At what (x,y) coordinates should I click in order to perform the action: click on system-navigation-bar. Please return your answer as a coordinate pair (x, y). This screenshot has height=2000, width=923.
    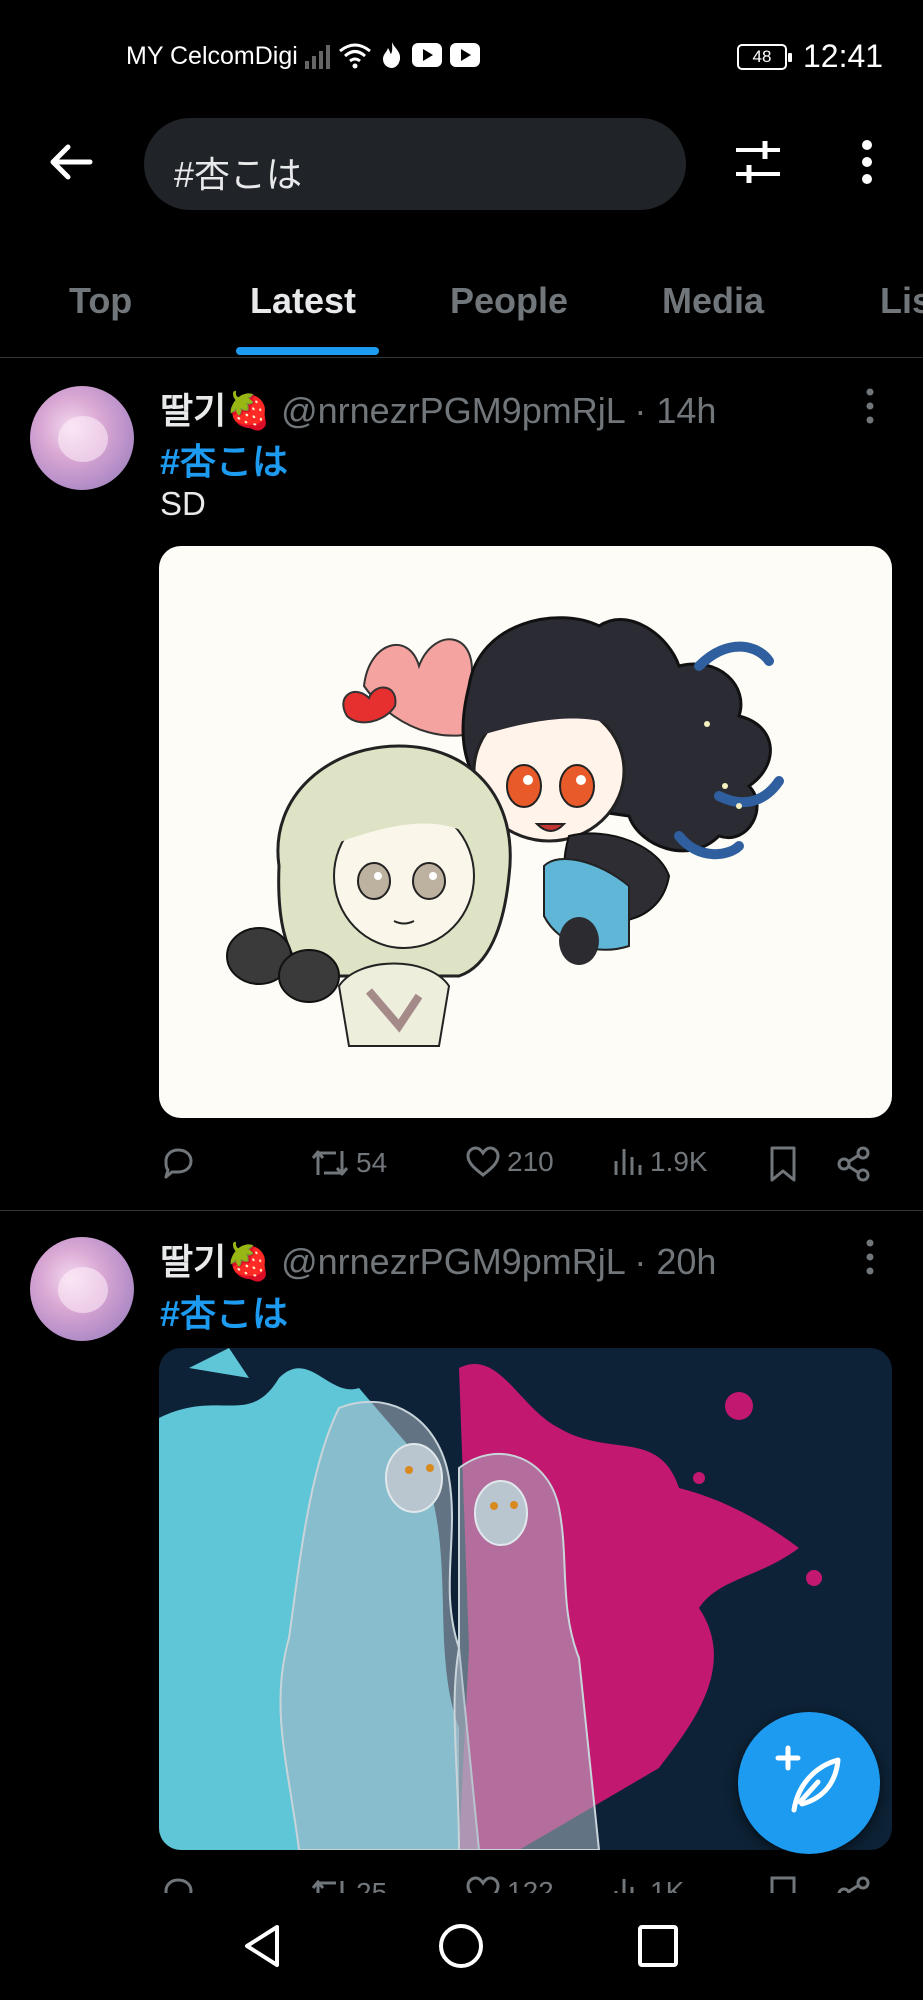
    Looking at the image, I should click on (461, 1946).